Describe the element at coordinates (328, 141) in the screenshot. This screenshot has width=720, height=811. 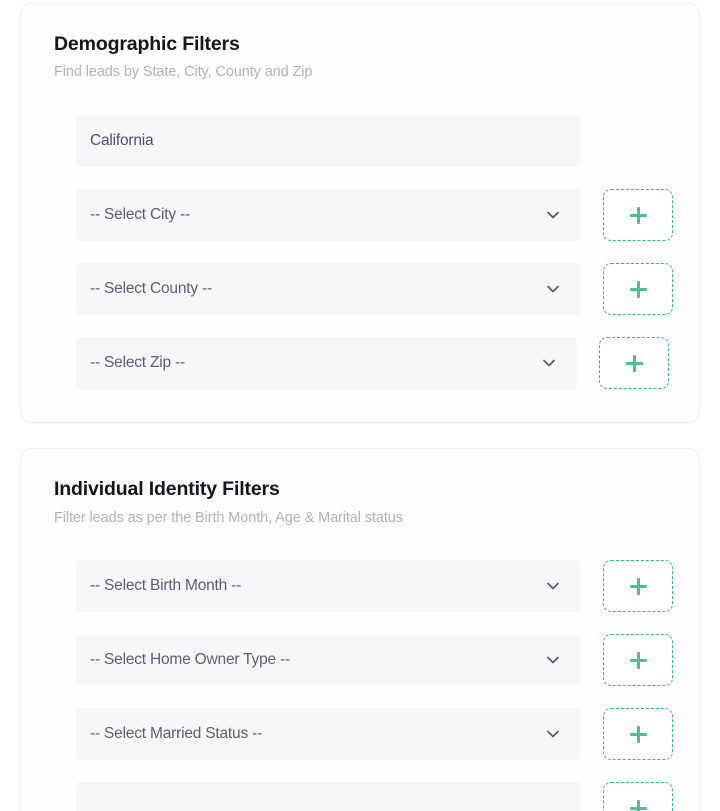
I see `state-input: California` at that location.